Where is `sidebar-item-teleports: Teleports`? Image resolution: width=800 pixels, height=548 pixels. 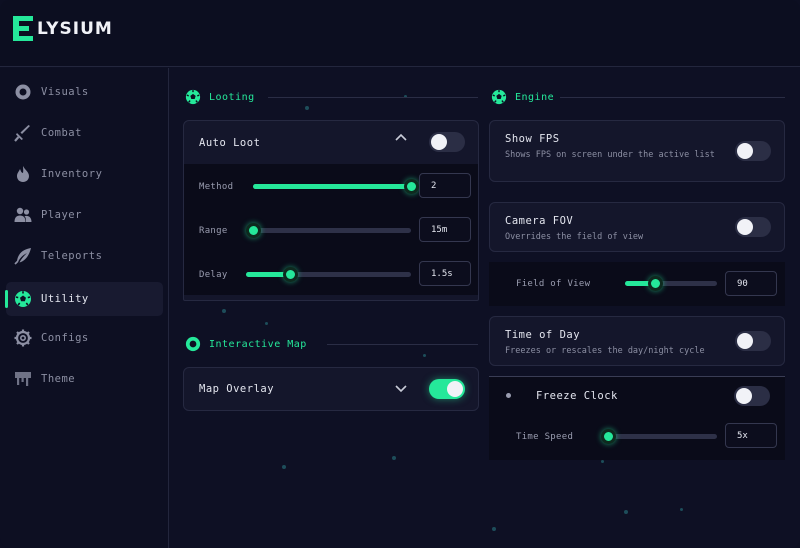 sidebar-item-teleports: Teleports is located at coordinates (84, 256).